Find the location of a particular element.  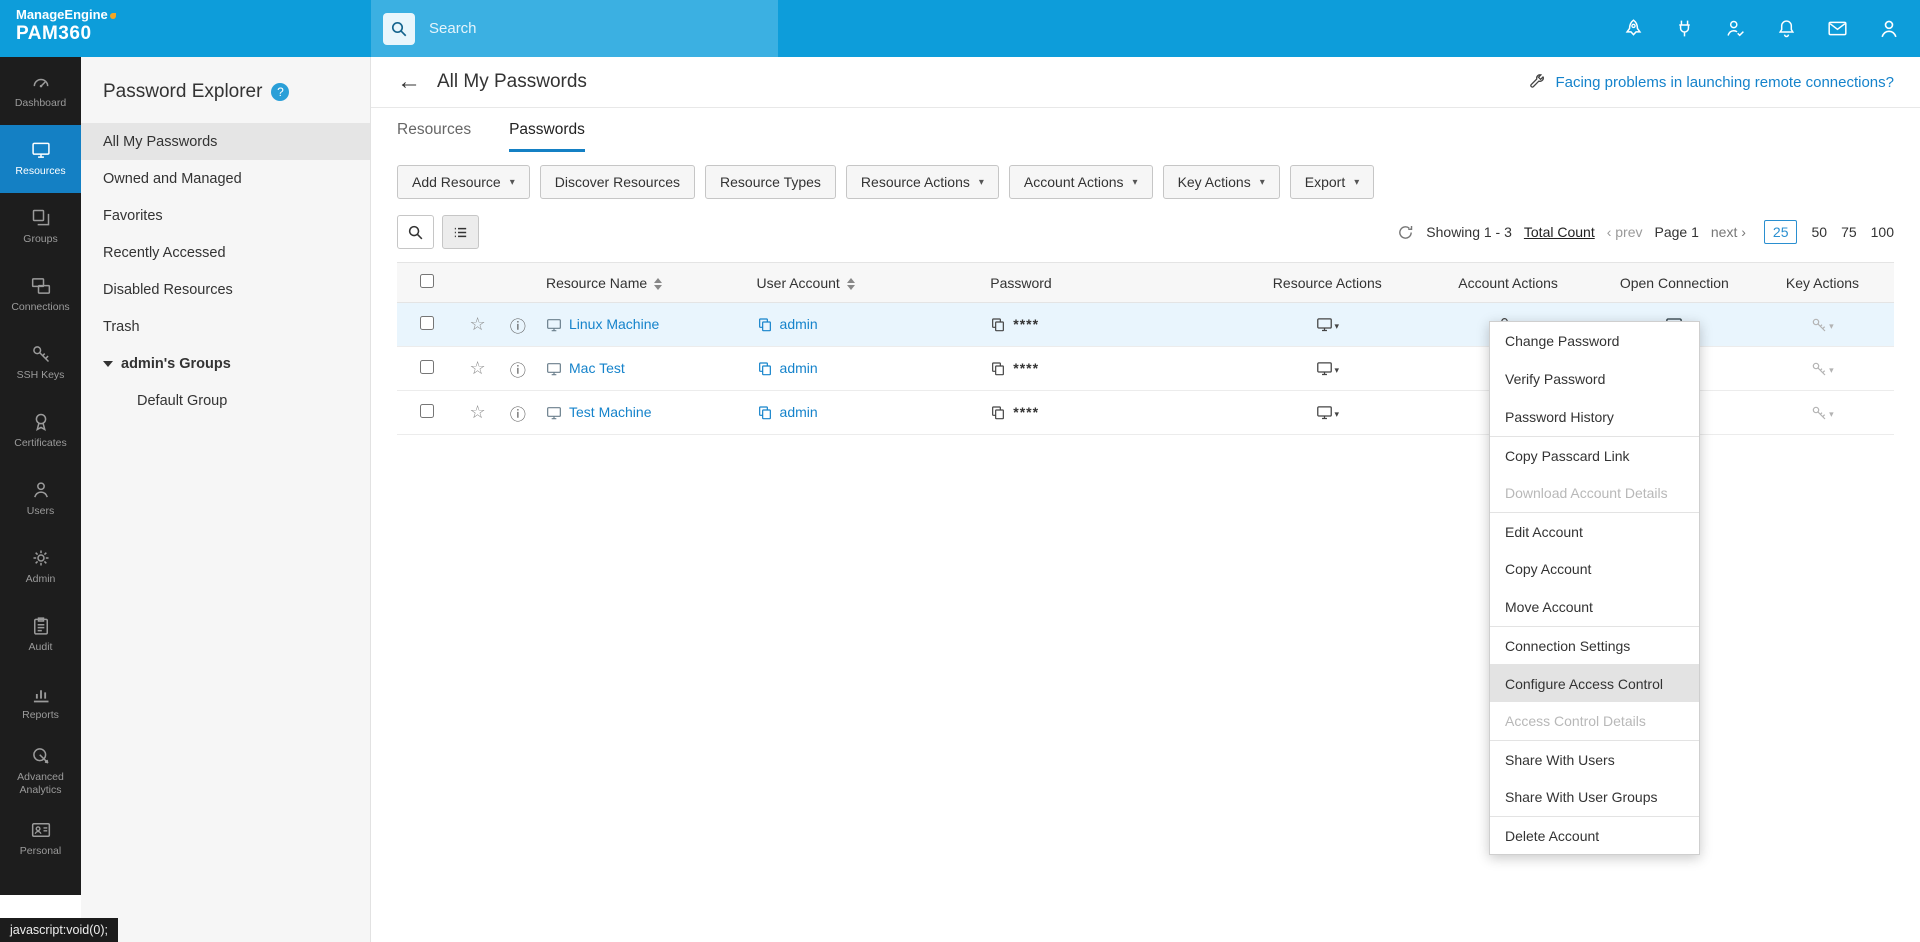

tab-passwords: Passwords is located at coordinates (547, 136).